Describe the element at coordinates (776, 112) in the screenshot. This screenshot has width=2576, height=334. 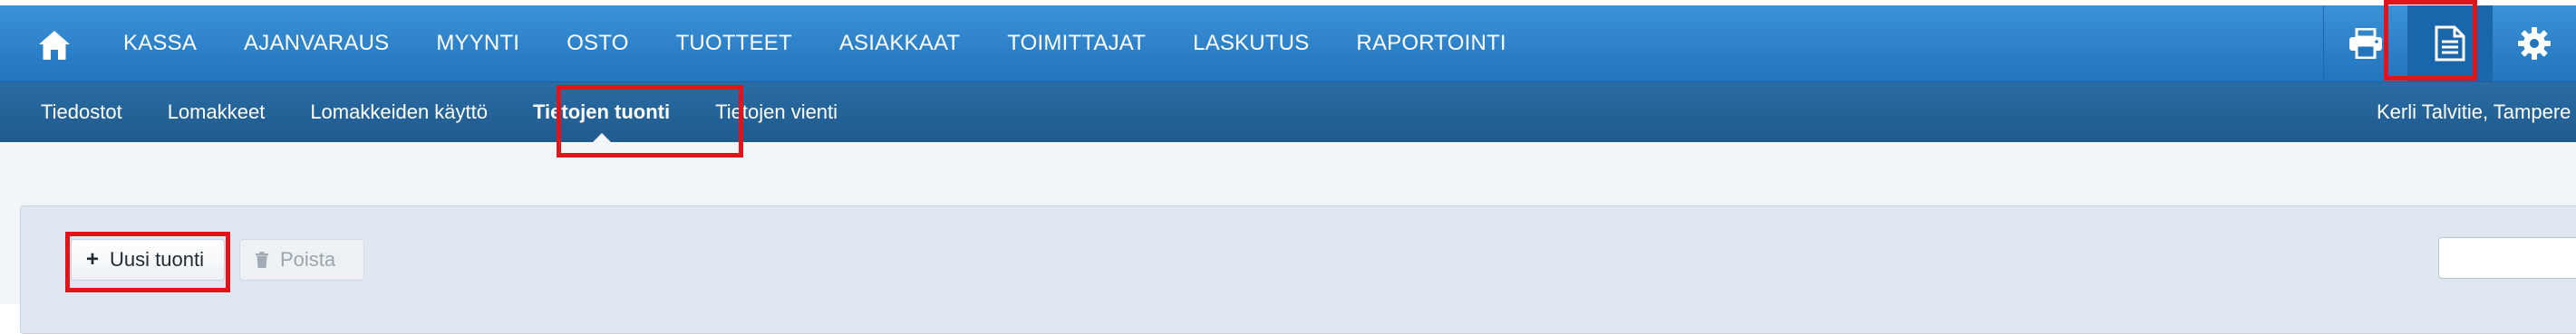
I see `subnav-item-tietojen-vienti: Tietojen vienti` at that location.